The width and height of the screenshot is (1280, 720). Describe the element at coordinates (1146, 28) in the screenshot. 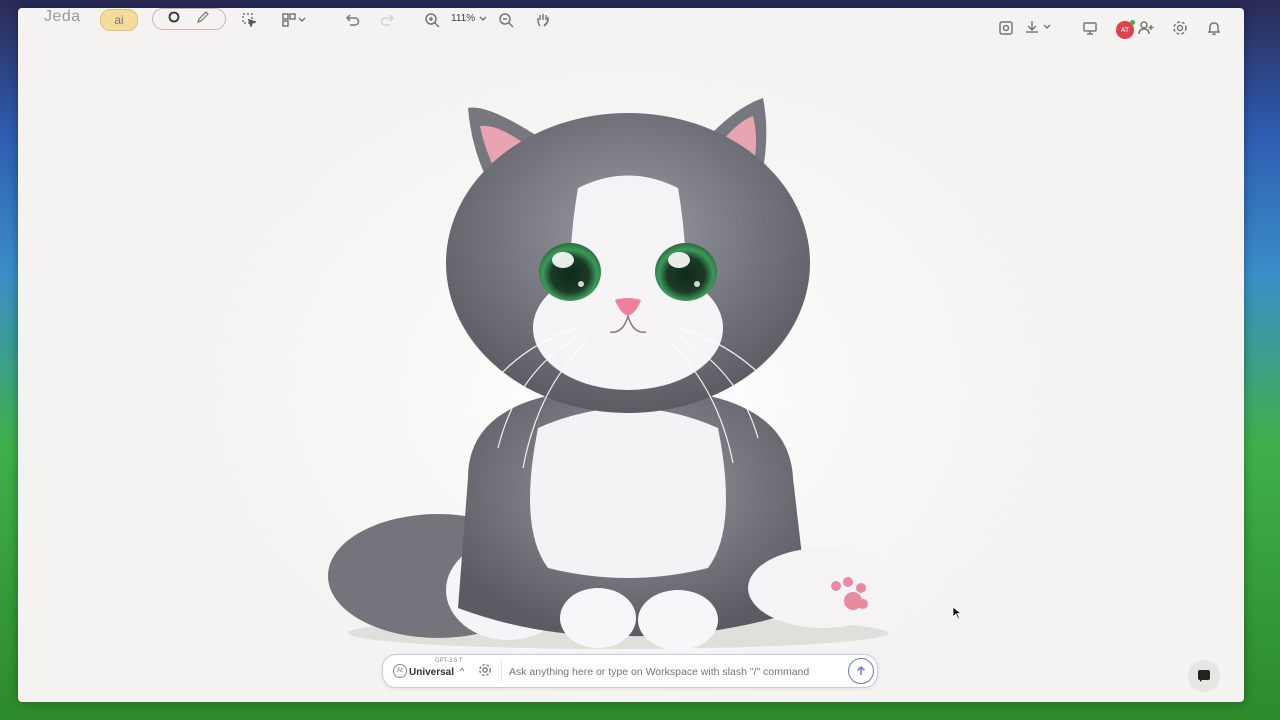

I see `add-user-icon` at that location.